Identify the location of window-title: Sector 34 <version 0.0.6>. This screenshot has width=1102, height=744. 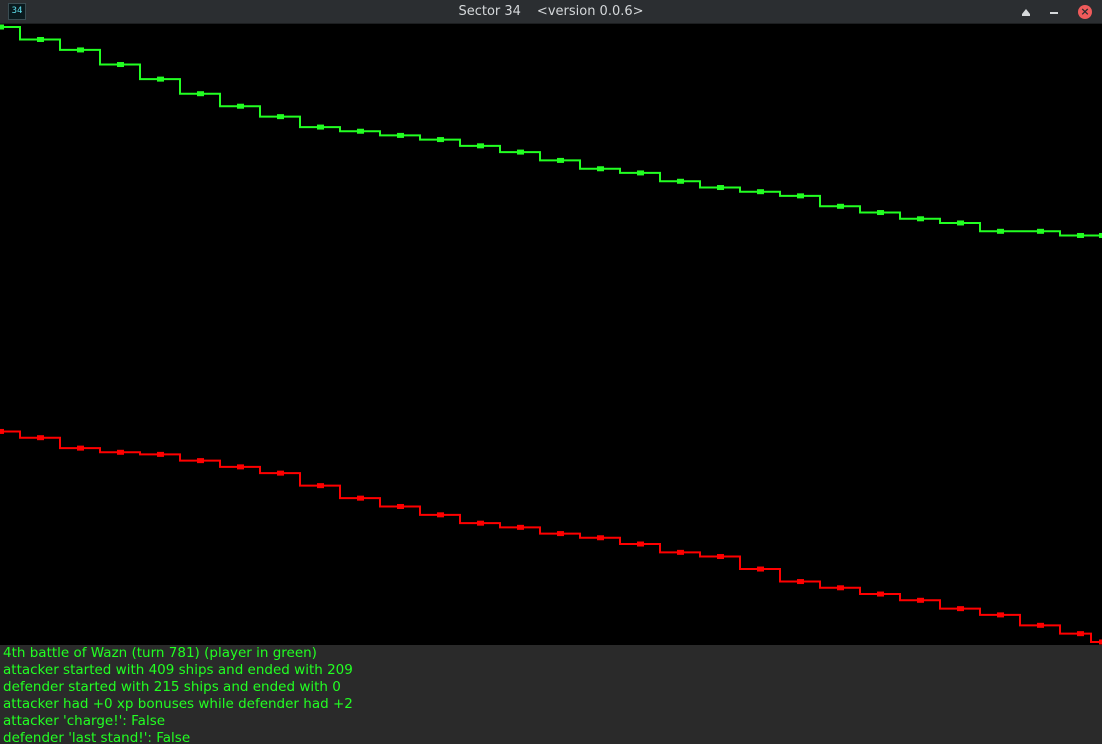
(551, 12).